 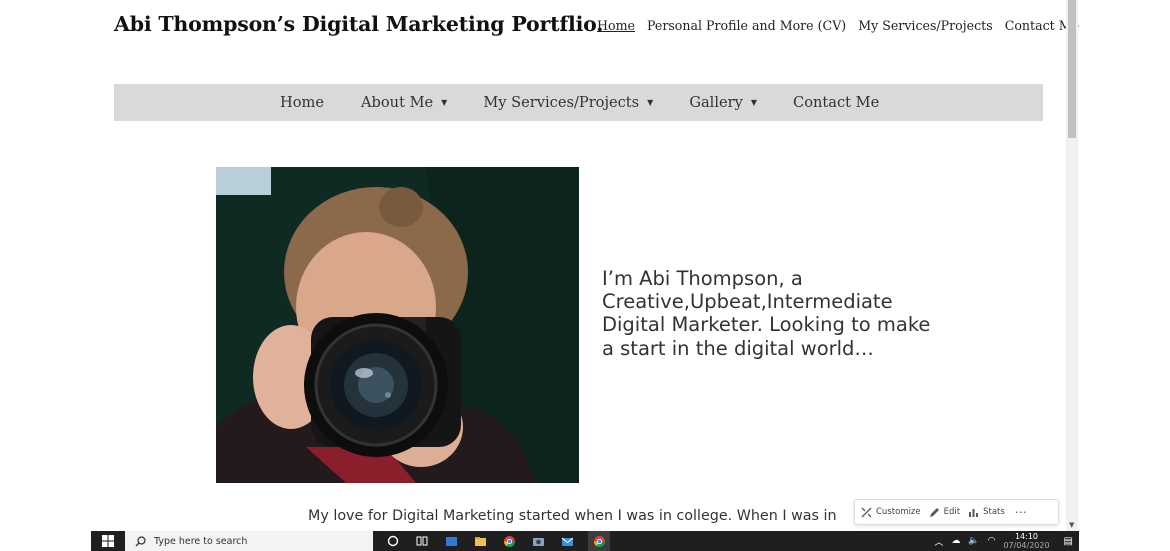 What do you see at coordinates (451, 541) in the screenshot?
I see `app-icon-blue` at bounding box center [451, 541].